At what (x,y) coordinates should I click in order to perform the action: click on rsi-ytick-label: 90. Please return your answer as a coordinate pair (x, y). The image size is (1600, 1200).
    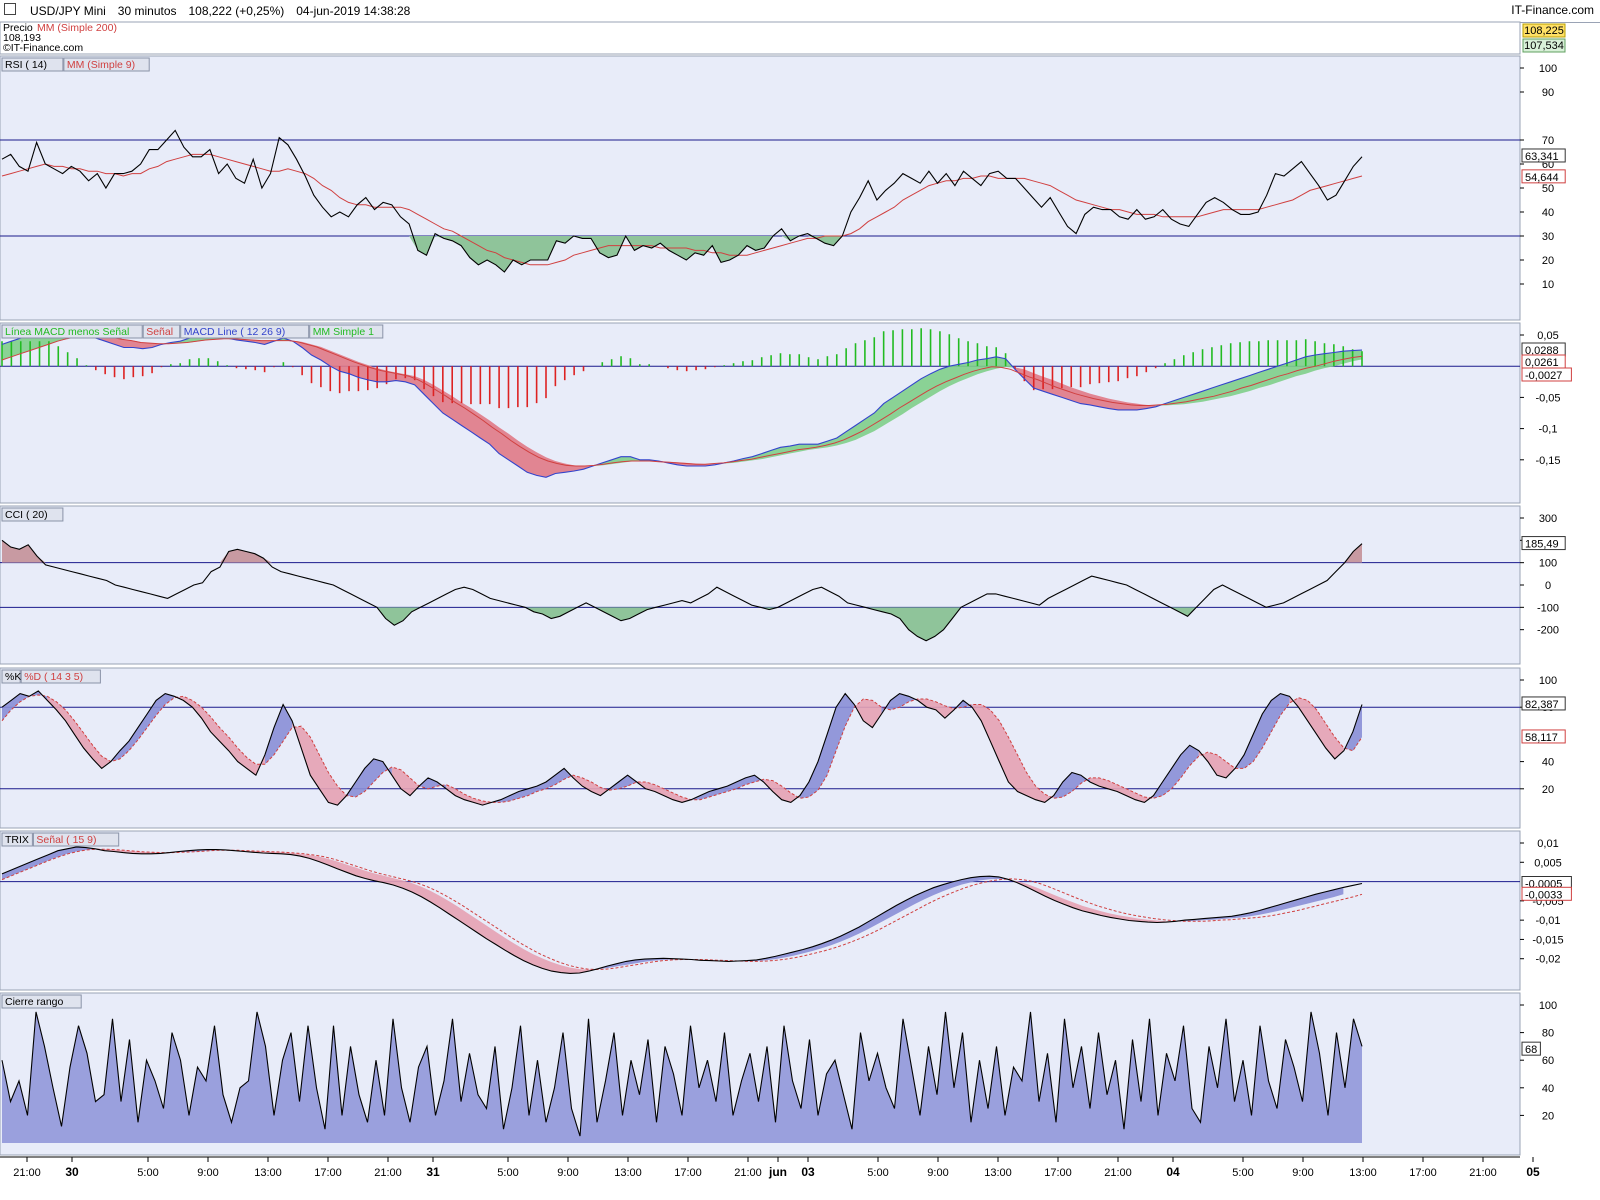
    Looking at the image, I should click on (1548, 93).